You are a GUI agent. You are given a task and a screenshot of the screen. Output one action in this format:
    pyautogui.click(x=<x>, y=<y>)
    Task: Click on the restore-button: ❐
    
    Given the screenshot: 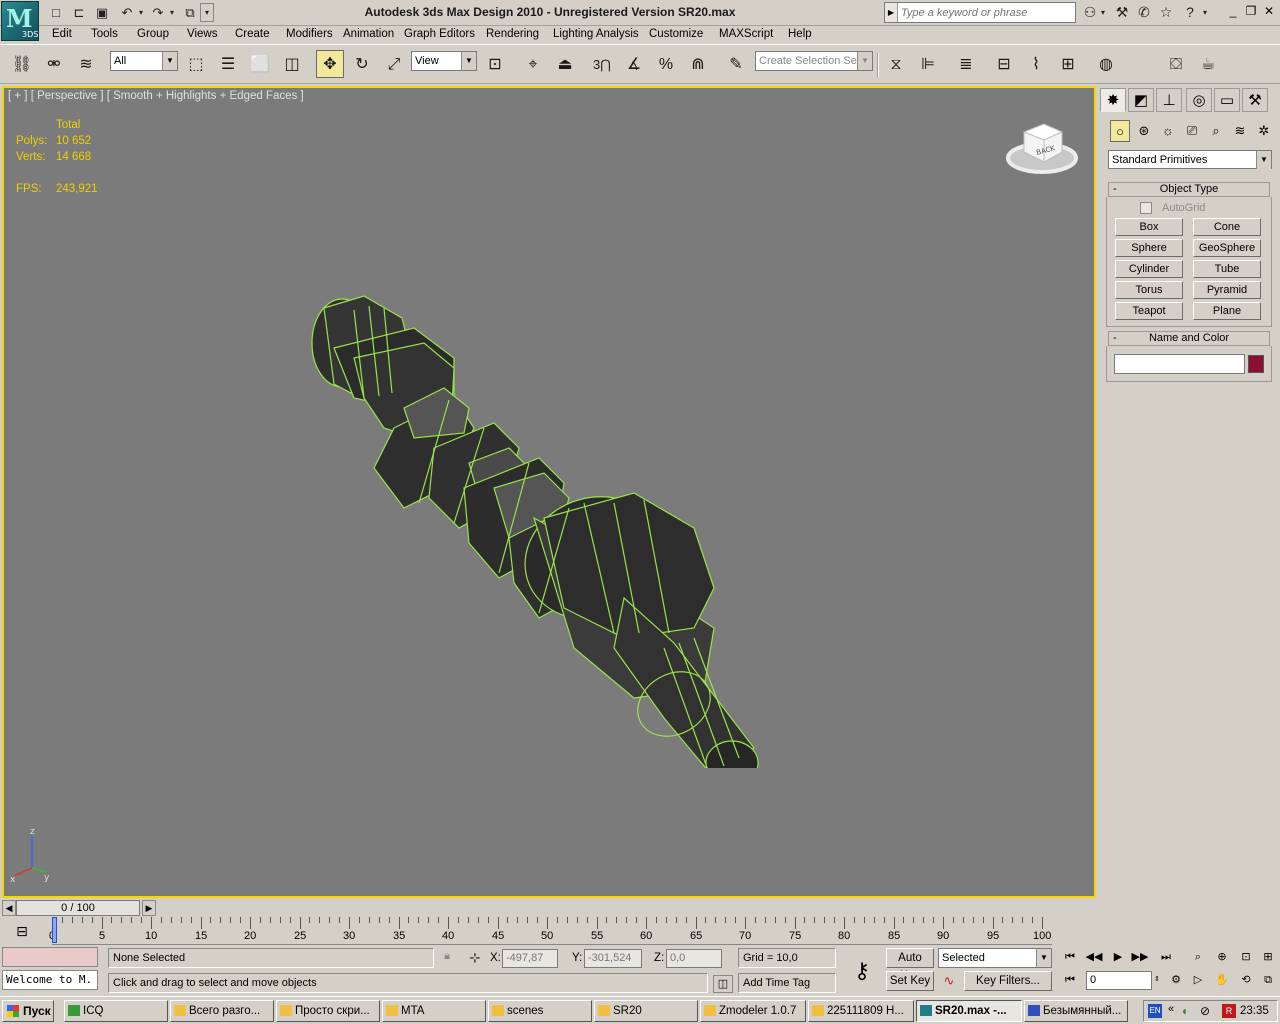 What is the action you would take?
    pyautogui.click(x=1251, y=11)
    